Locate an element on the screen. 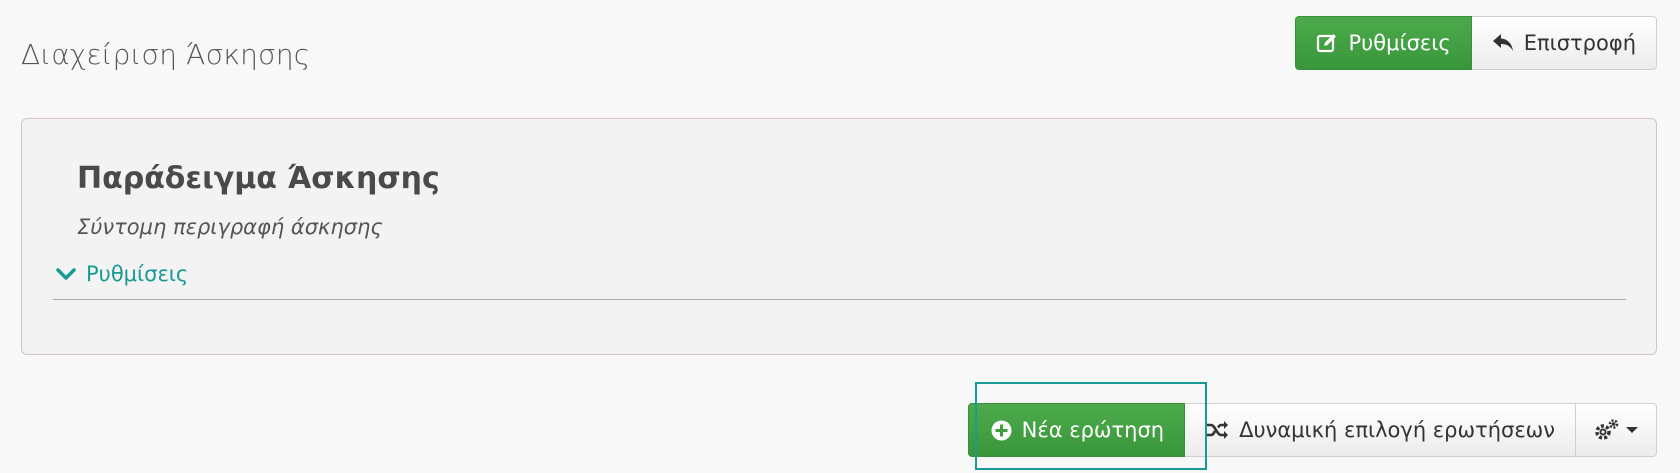  random-selection-label: Δυναμική επιλογή ερωτήσεων is located at coordinates (1397, 430).